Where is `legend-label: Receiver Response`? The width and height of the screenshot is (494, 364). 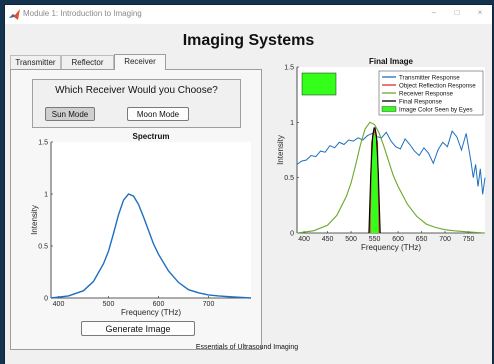
legend-label: Receiver Response is located at coordinates (426, 93).